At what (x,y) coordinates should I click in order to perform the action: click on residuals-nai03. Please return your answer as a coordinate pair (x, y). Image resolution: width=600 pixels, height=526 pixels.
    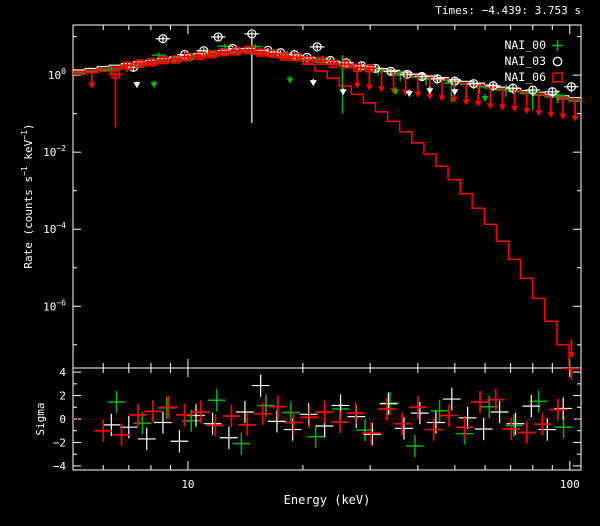
    Looking at the image, I should click on (337, 413).